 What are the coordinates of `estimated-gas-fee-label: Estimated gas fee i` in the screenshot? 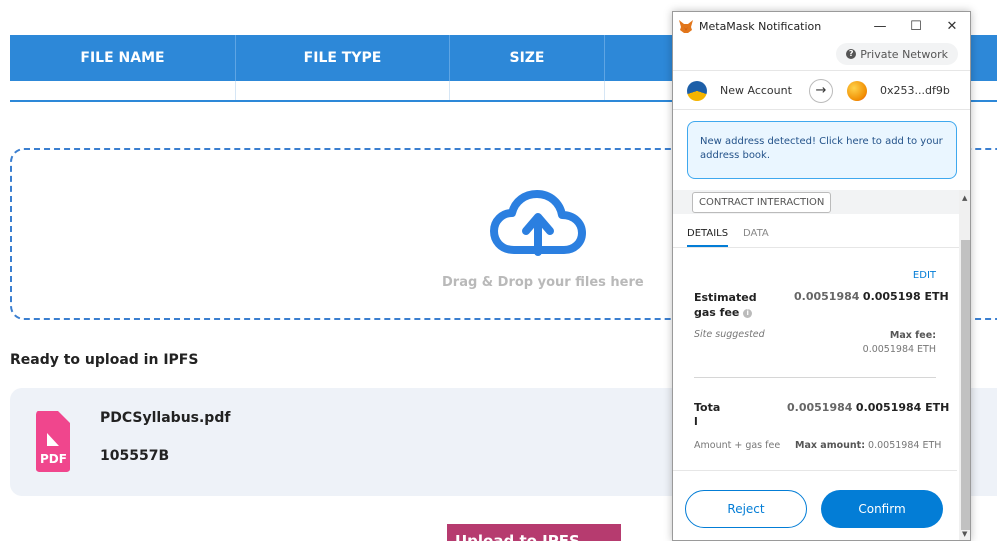 It's located at (734, 305).